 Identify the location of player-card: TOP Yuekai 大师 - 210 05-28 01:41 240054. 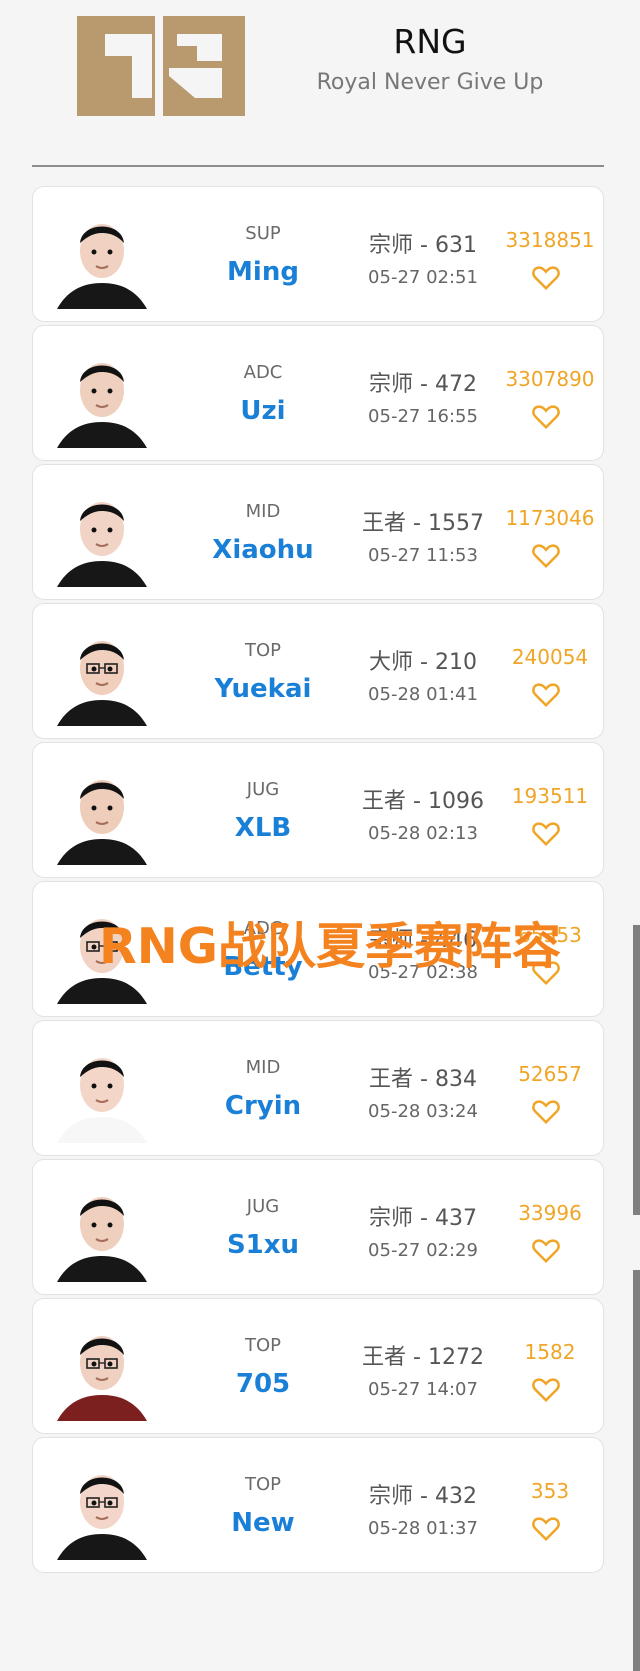
(318, 671).